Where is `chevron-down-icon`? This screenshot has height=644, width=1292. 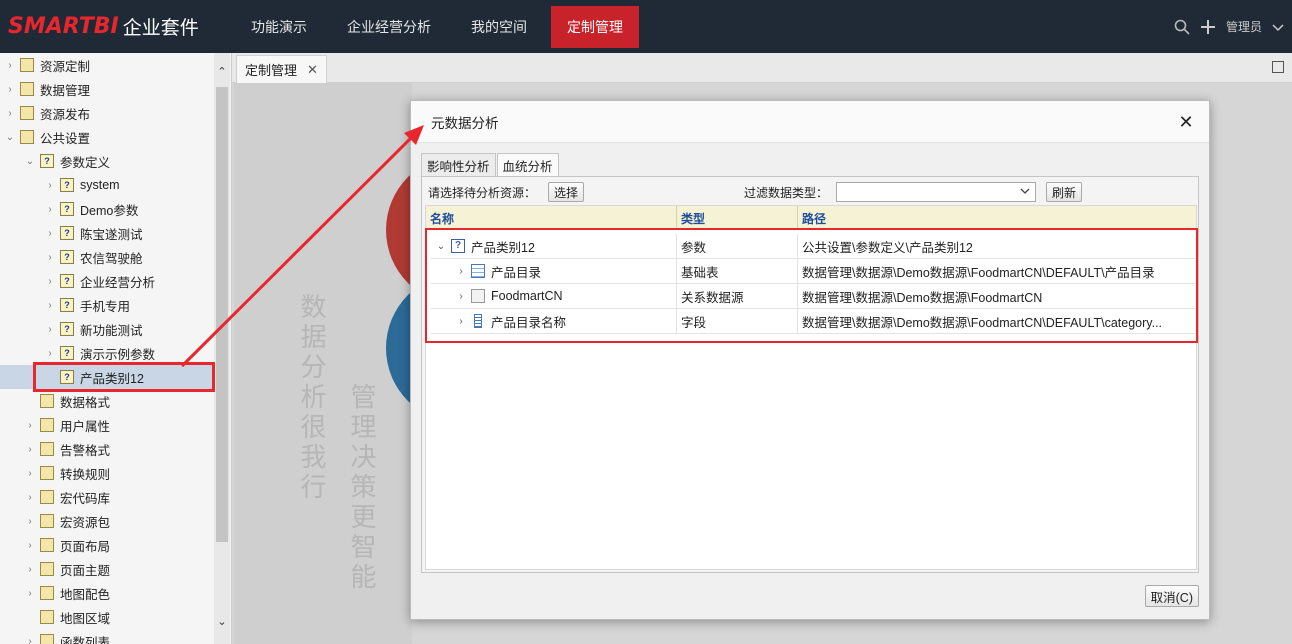
chevron-down-icon is located at coordinates (1278, 27).